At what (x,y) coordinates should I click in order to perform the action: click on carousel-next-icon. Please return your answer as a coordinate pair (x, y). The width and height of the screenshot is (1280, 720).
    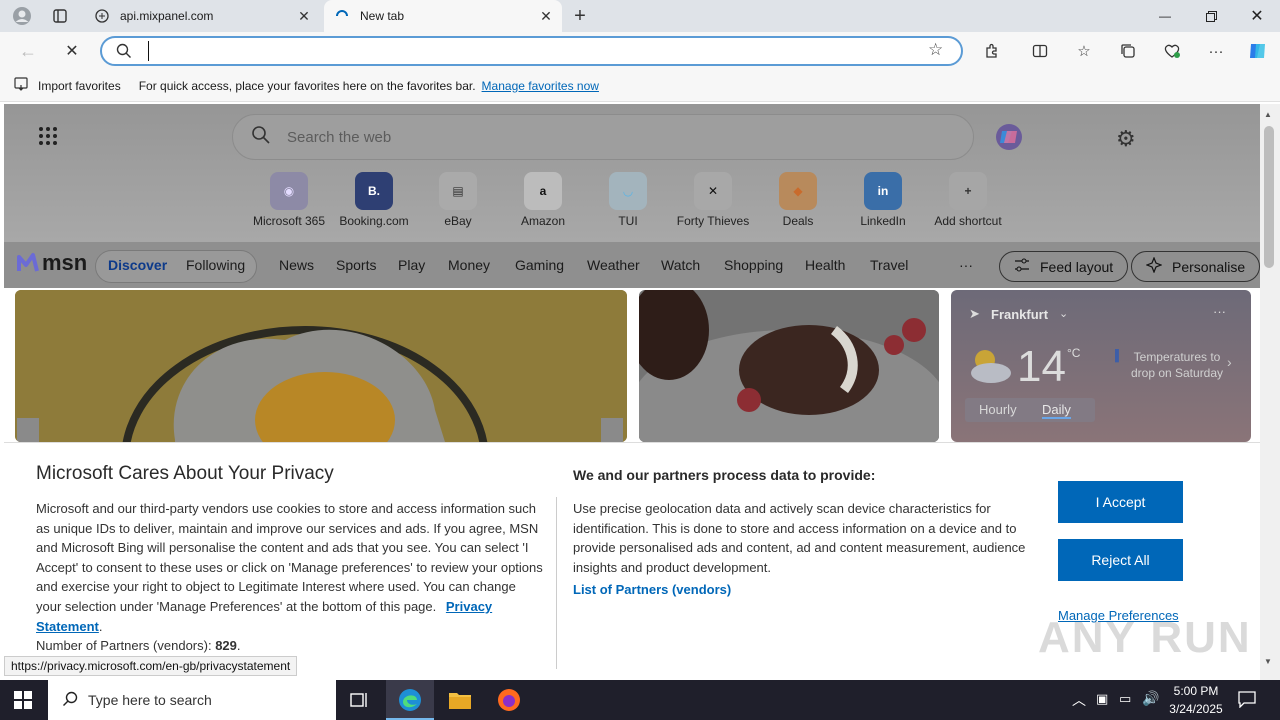
    Looking at the image, I should click on (612, 430).